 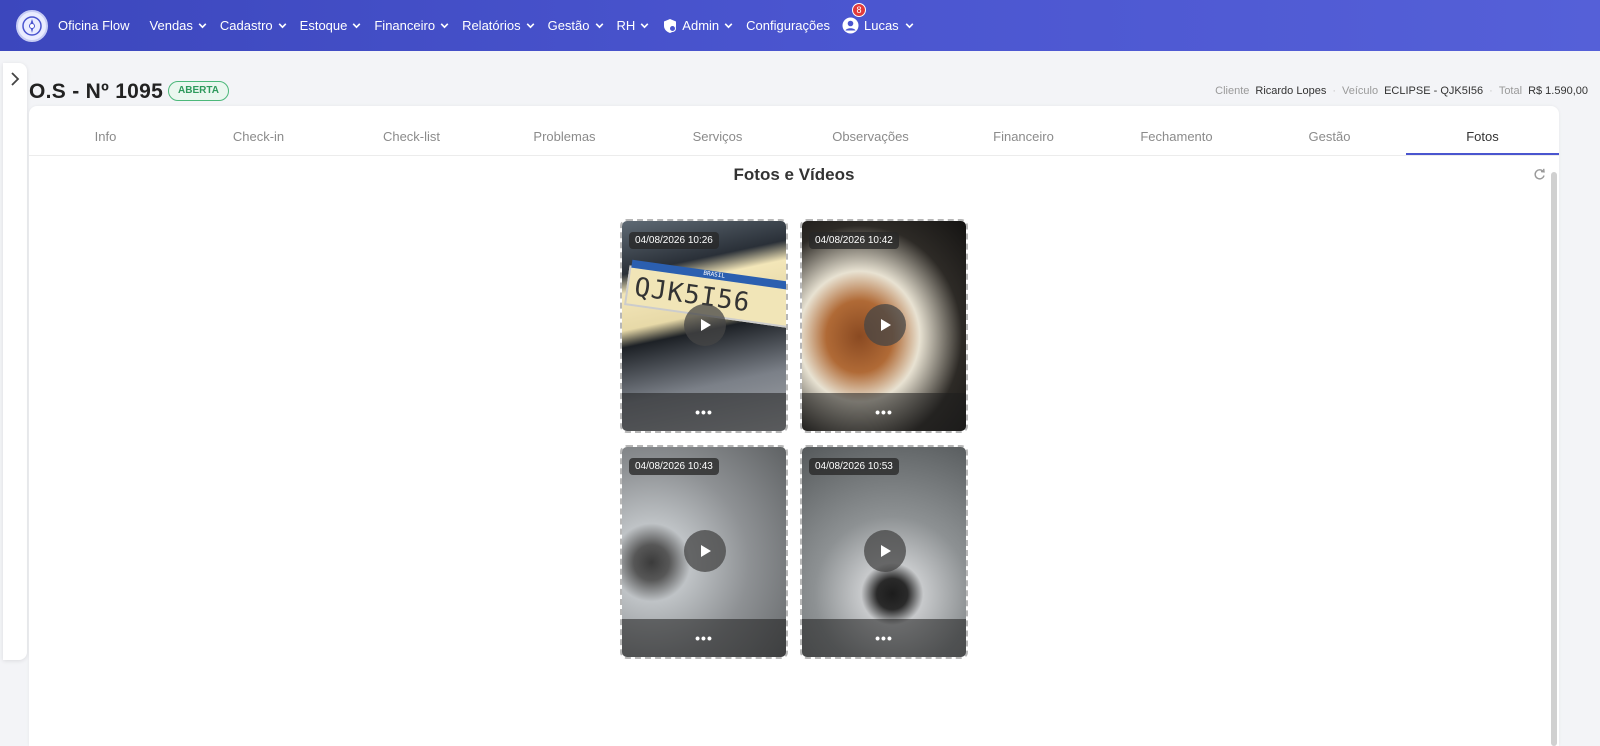 I want to click on tab-gestao: Gestão, so click(x=1329, y=136).